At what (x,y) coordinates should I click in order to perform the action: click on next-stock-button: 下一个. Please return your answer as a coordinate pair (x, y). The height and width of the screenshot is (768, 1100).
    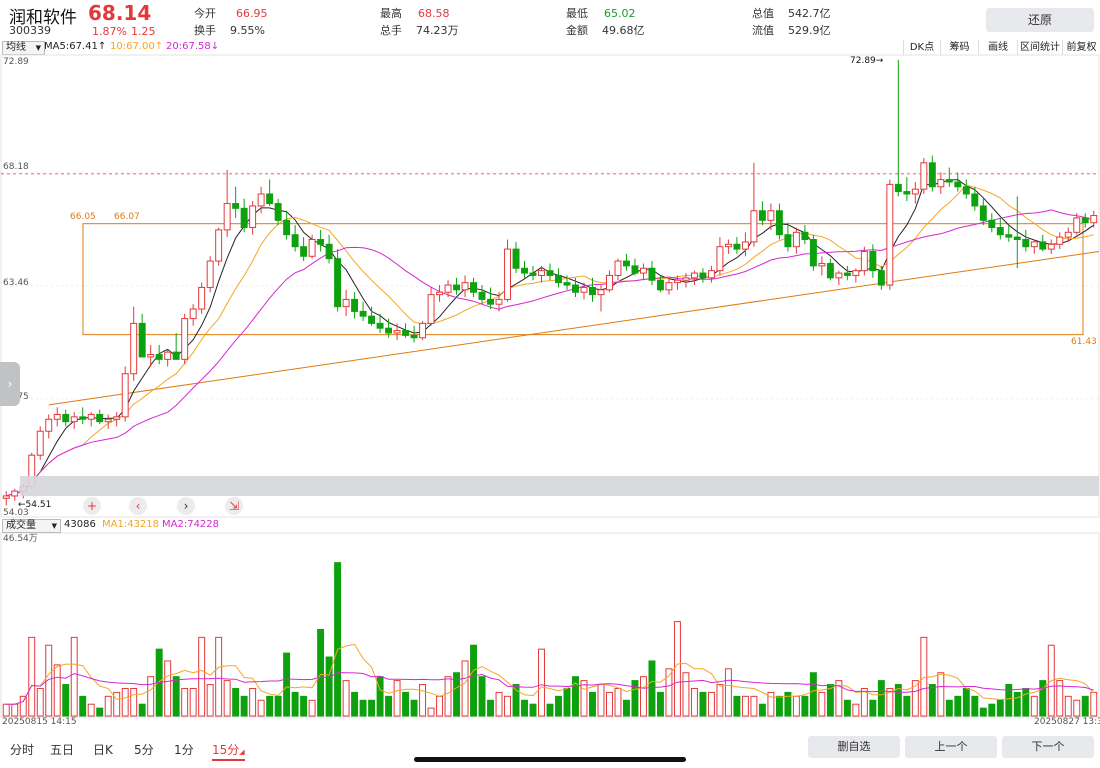
    Looking at the image, I should click on (1048, 747).